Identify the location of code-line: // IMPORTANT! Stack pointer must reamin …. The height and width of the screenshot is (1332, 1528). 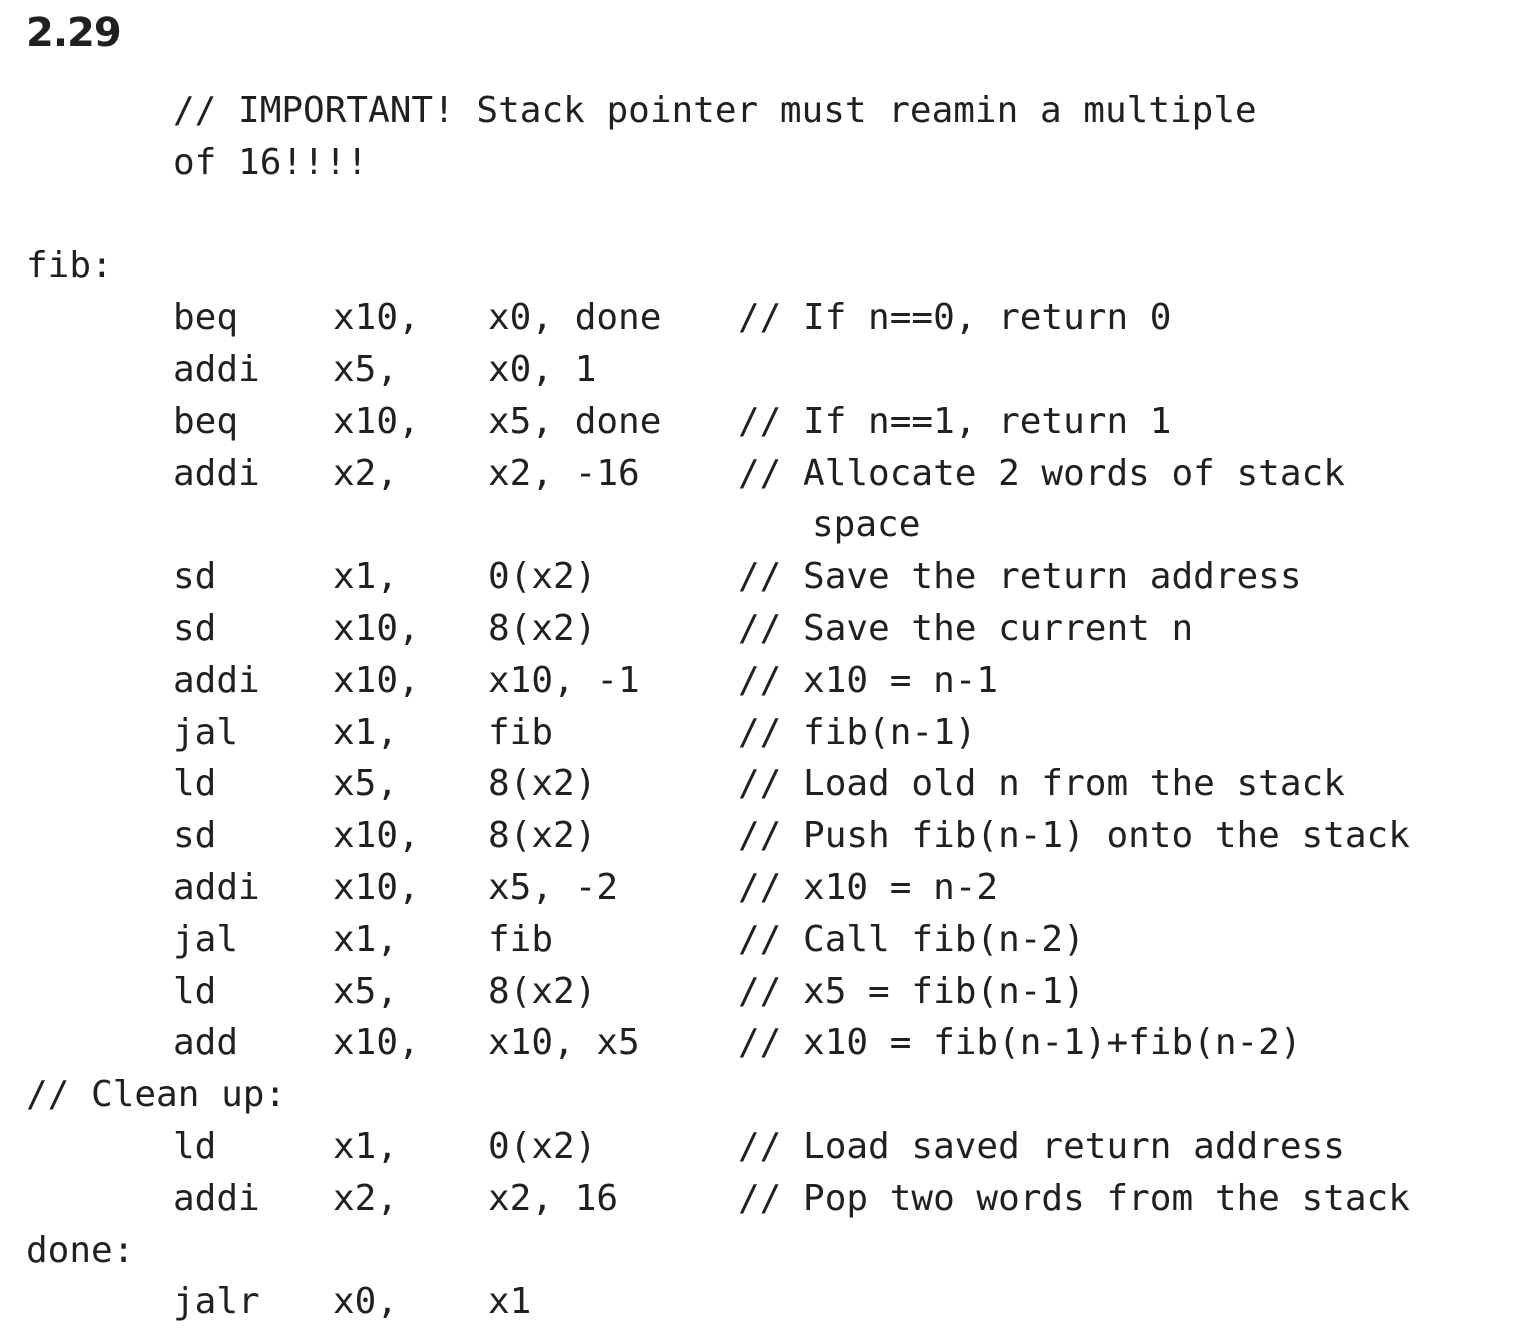
(764, 111).